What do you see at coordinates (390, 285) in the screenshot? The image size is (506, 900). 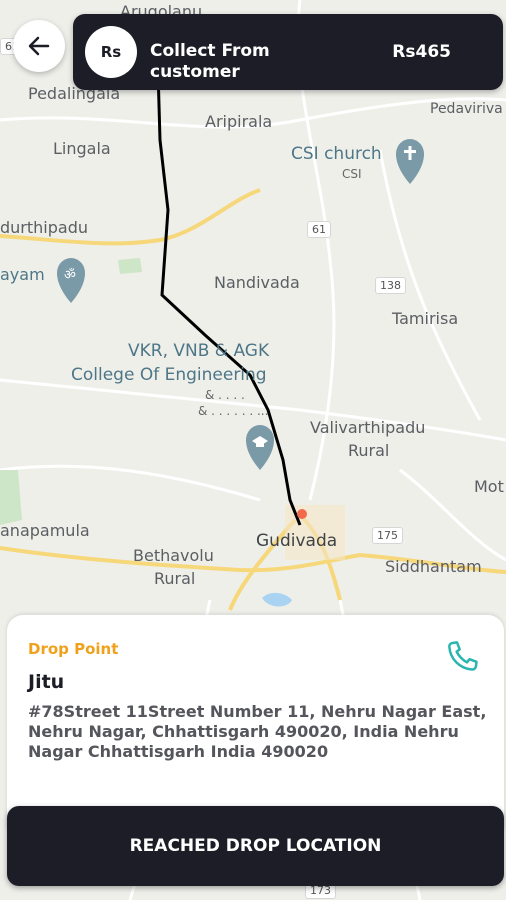 I see `road-shield-138: 138` at bounding box center [390, 285].